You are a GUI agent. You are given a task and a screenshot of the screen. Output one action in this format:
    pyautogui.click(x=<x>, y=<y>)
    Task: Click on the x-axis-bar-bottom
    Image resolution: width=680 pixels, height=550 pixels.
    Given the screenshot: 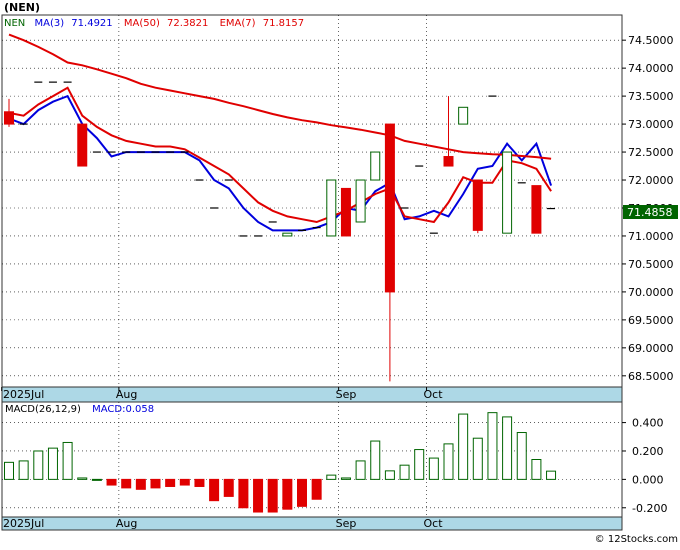 What is the action you would take?
    pyautogui.click(x=312, y=523)
    